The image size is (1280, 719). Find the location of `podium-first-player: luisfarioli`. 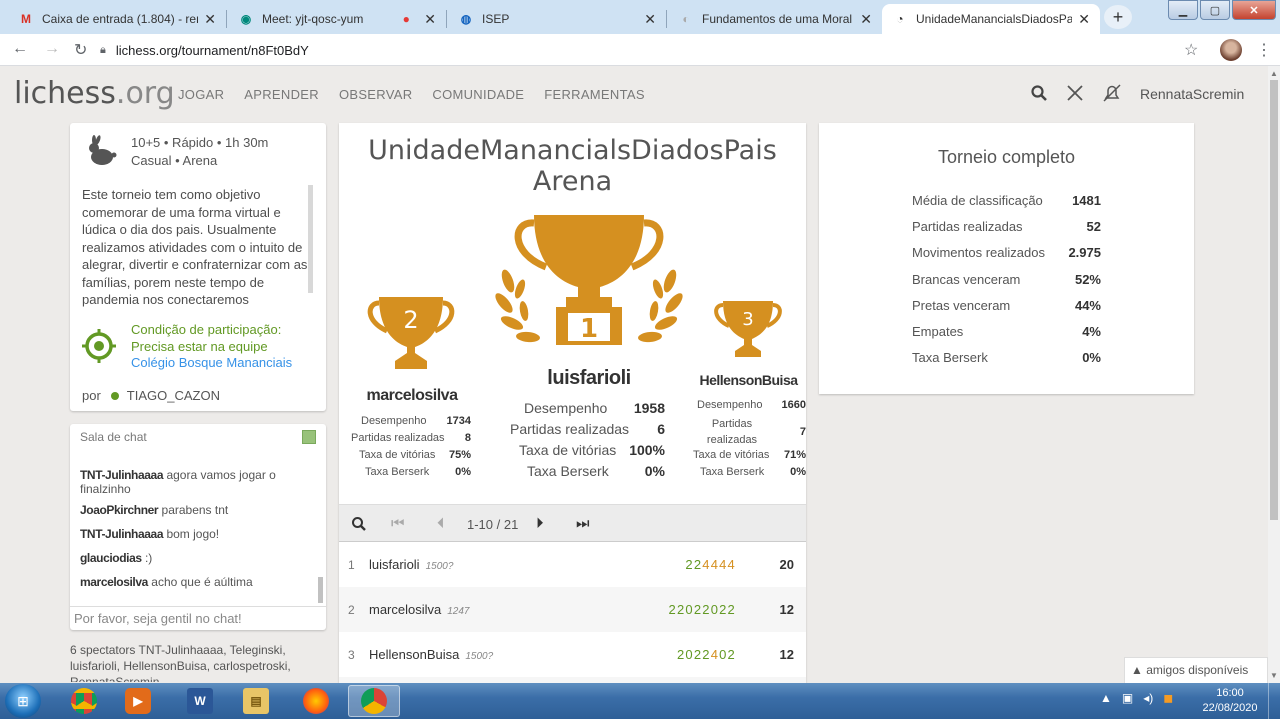

podium-first-player: luisfarioli is located at coordinates (589, 378).